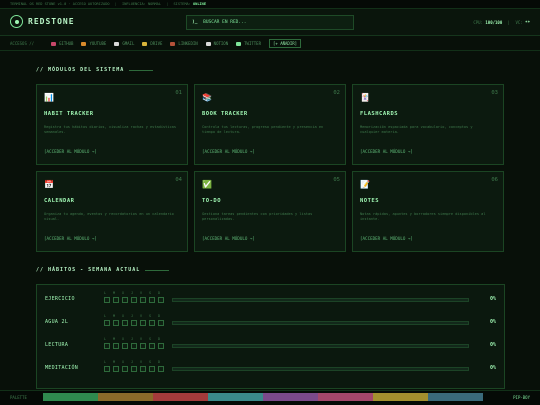 This screenshot has height=405, width=540. What do you see at coordinates (252, 43) in the screenshot?
I see `quick-link-label: TWITTER` at bounding box center [252, 43].